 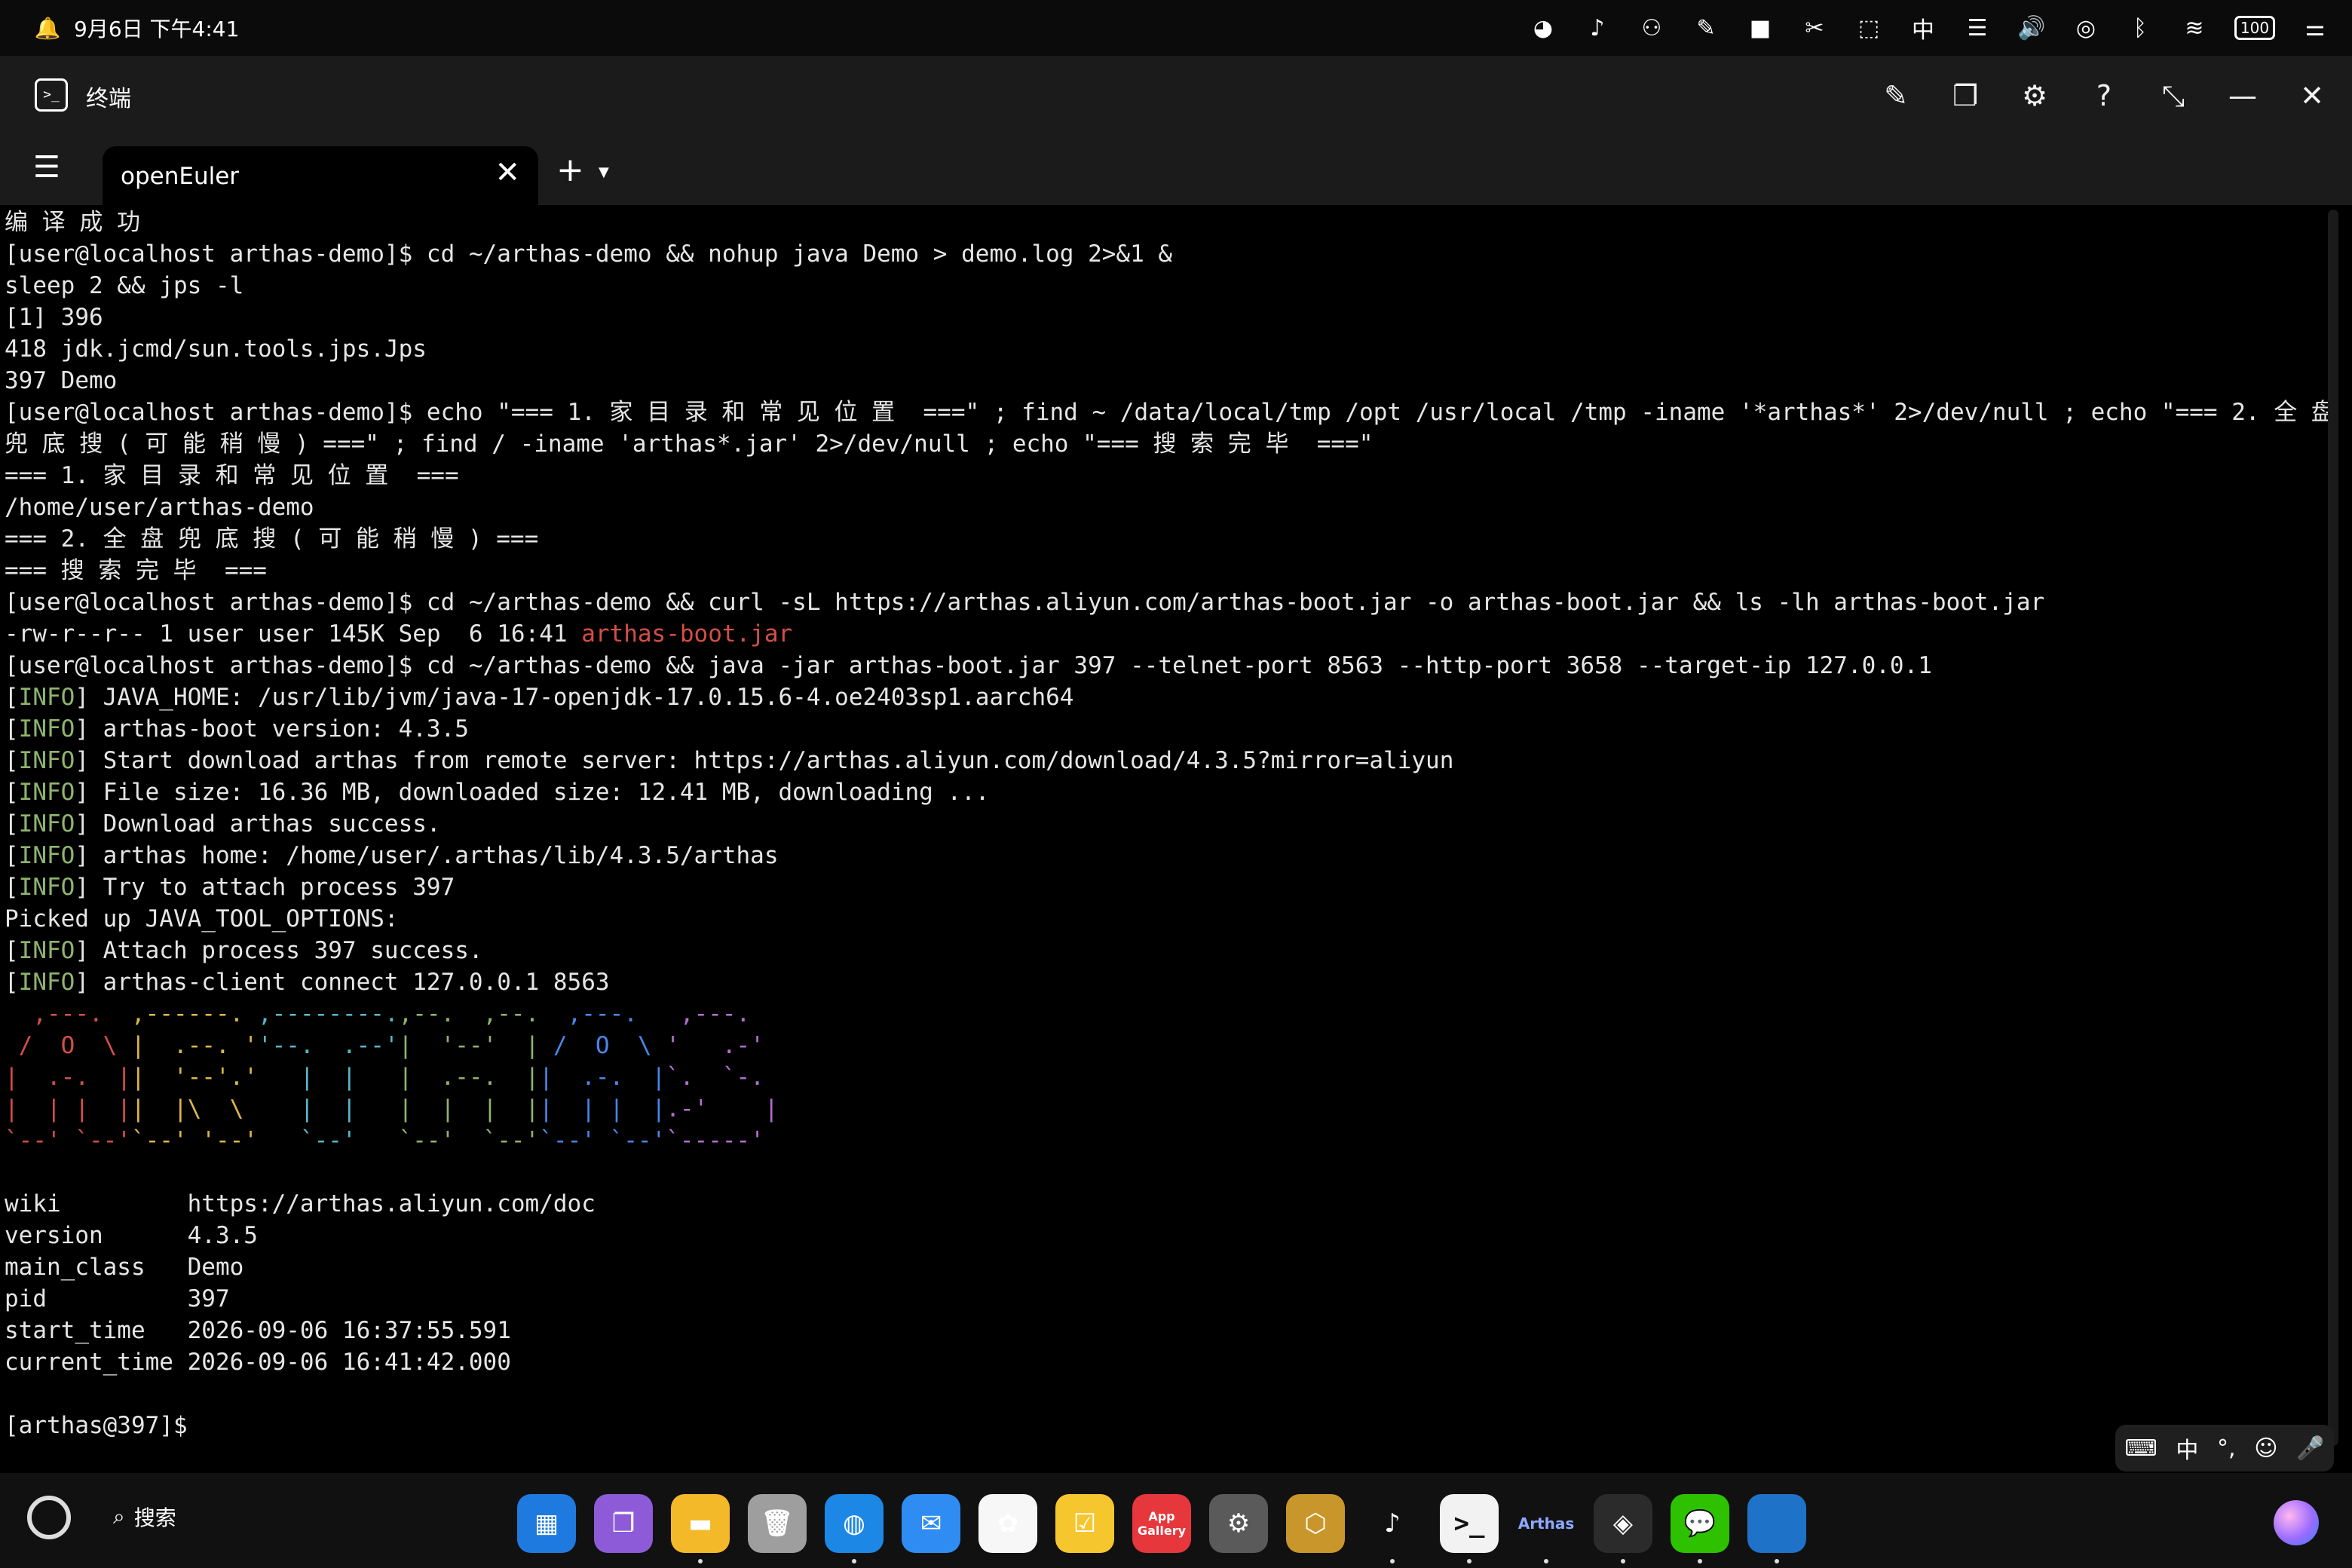 What do you see at coordinates (1543, 28) in the screenshot?
I see `wechat-icon: ◕` at bounding box center [1543, 28].